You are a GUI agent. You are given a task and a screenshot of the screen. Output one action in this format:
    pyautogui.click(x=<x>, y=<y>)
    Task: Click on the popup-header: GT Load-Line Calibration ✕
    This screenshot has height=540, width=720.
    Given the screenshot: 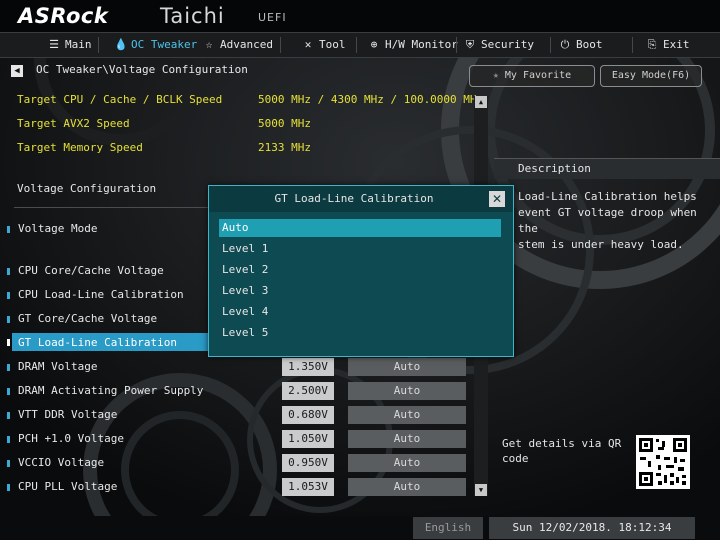 What is the action you would take?
    pyautogui.click(x=361, y=199)
    